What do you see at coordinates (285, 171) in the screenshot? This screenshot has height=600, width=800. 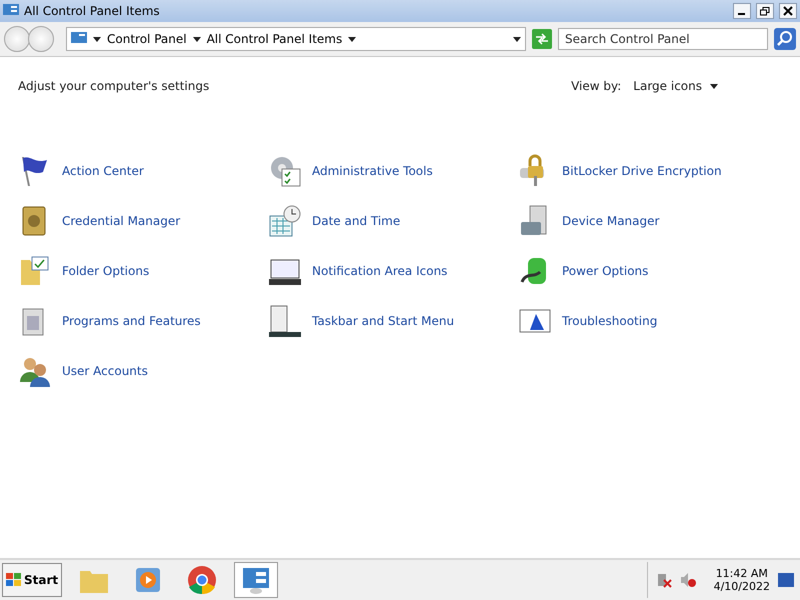 I see `gear-checklist-icon` at bounding box center [285, 171].